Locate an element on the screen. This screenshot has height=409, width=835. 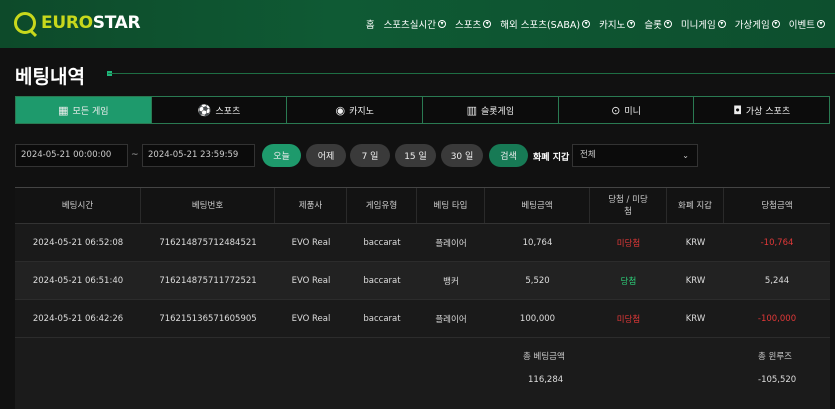
soccer-ball-icon: ⚽ is located at coordinates (204, 110).